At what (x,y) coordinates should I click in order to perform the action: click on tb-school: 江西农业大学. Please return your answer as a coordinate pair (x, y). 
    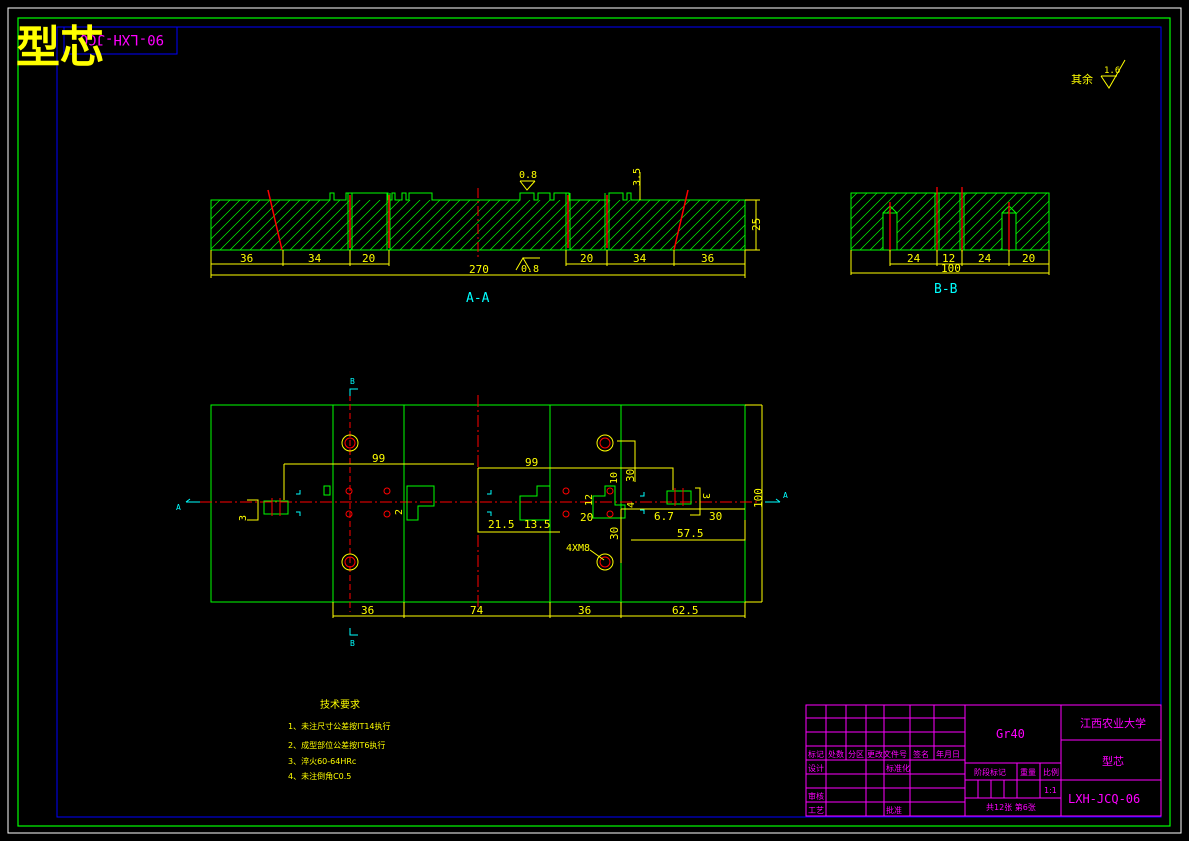
    Looking at the image, I should click on (1113, 723).